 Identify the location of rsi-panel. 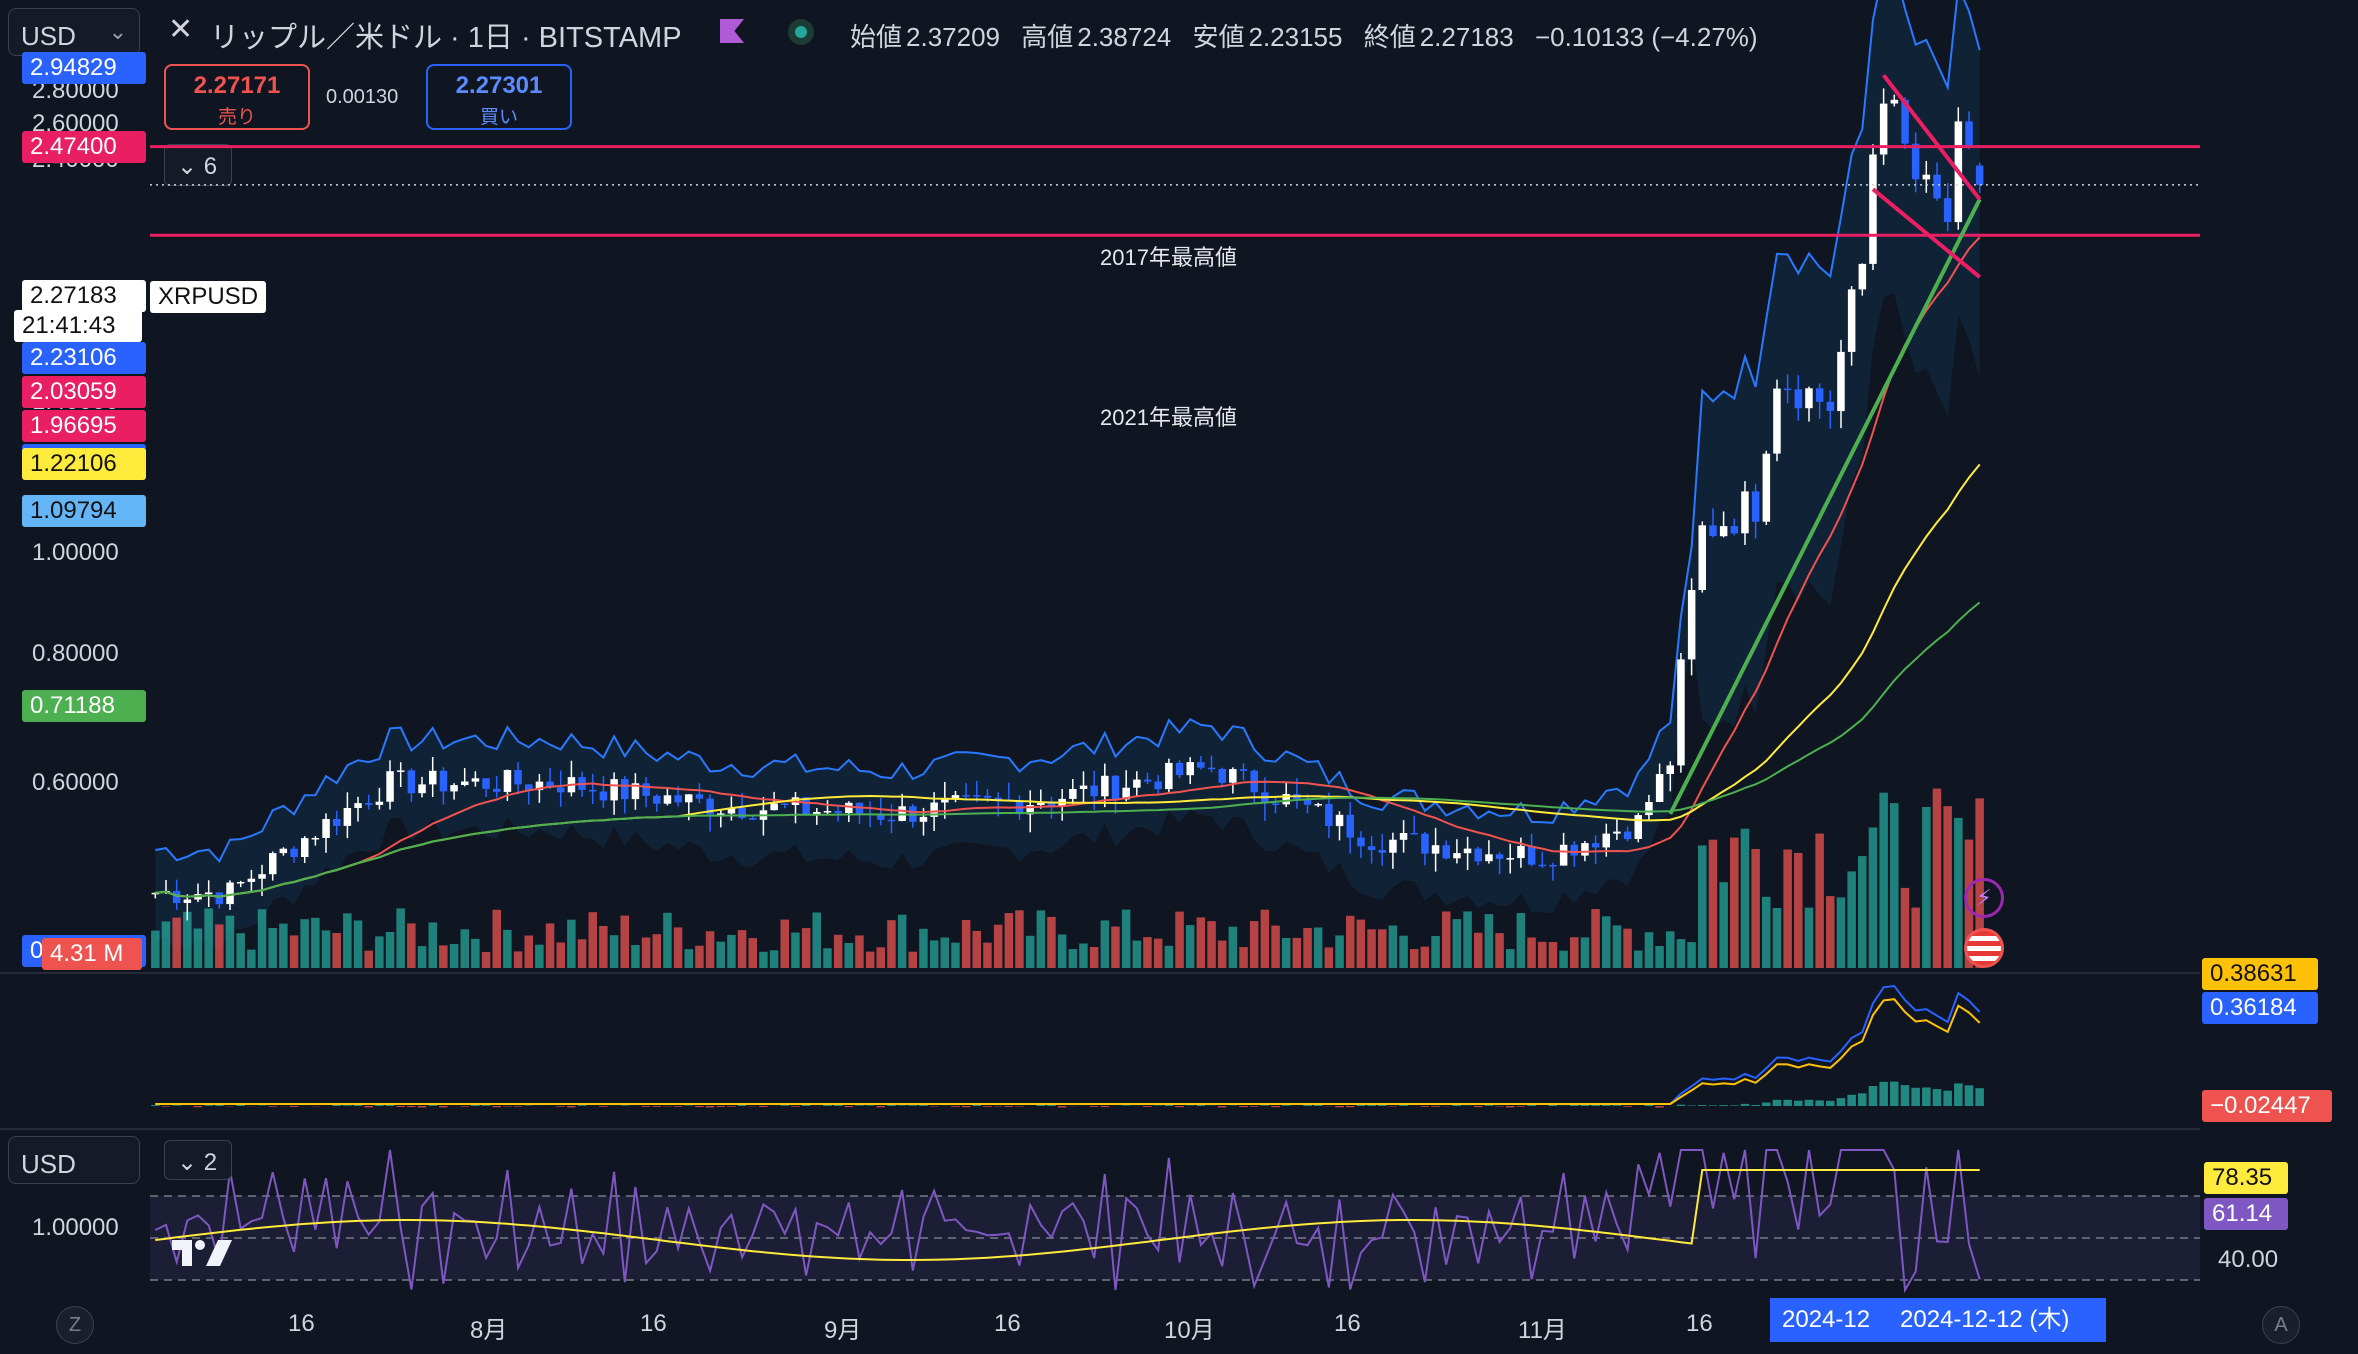
(1175, 1221).